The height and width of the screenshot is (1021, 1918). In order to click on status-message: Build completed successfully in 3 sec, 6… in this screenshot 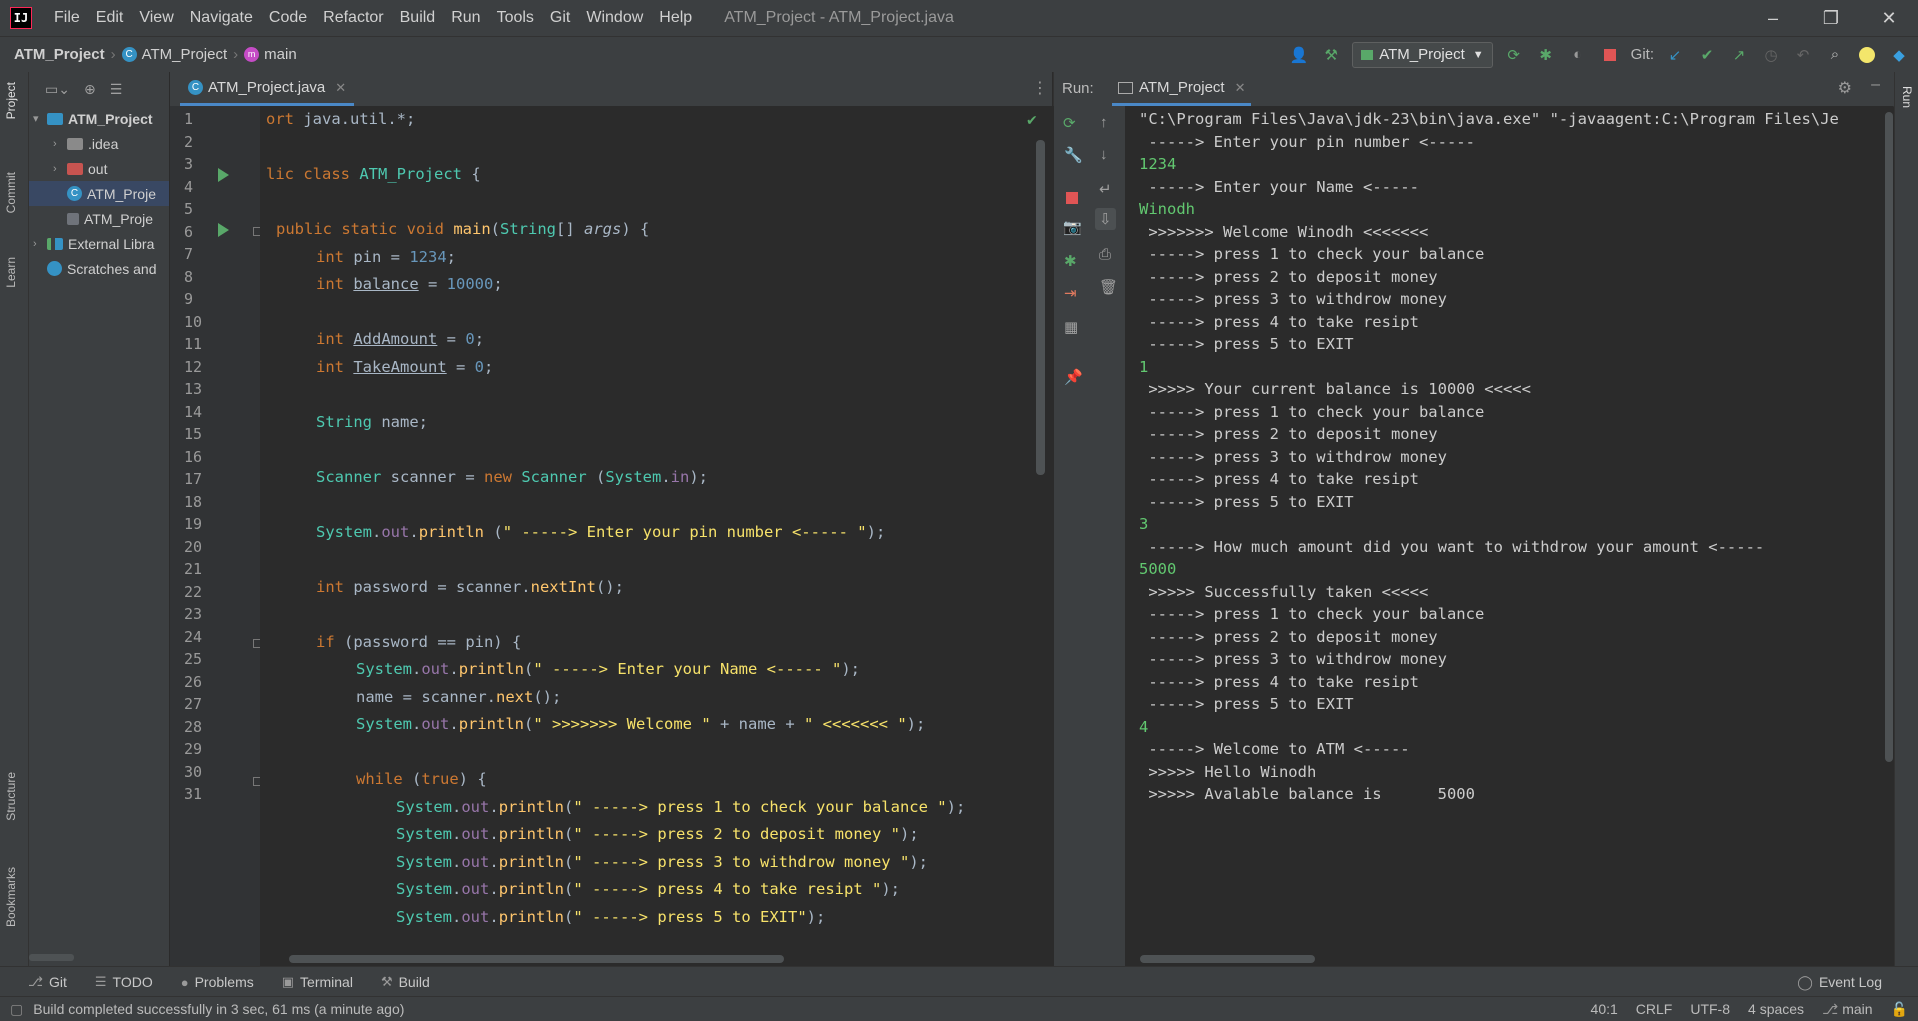, I will do `click(218, 1009)`.